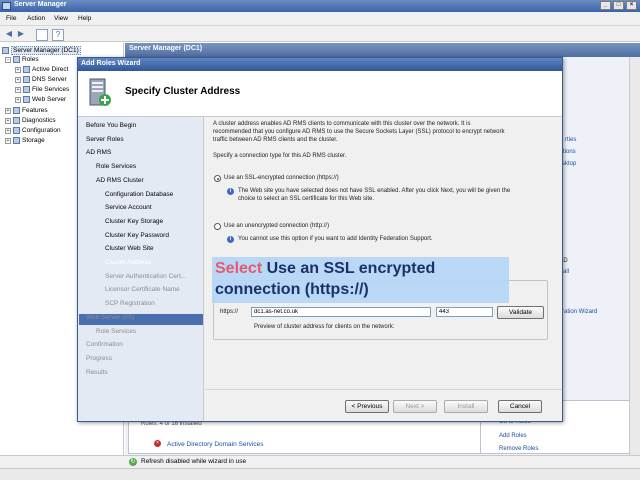 This screenshot has width=640, height=480. Describe the element at coordinates (120, 180) in the screenshot. I see `wizard-step-ad-rms-cluster: AD RMS Cluster` at that location.